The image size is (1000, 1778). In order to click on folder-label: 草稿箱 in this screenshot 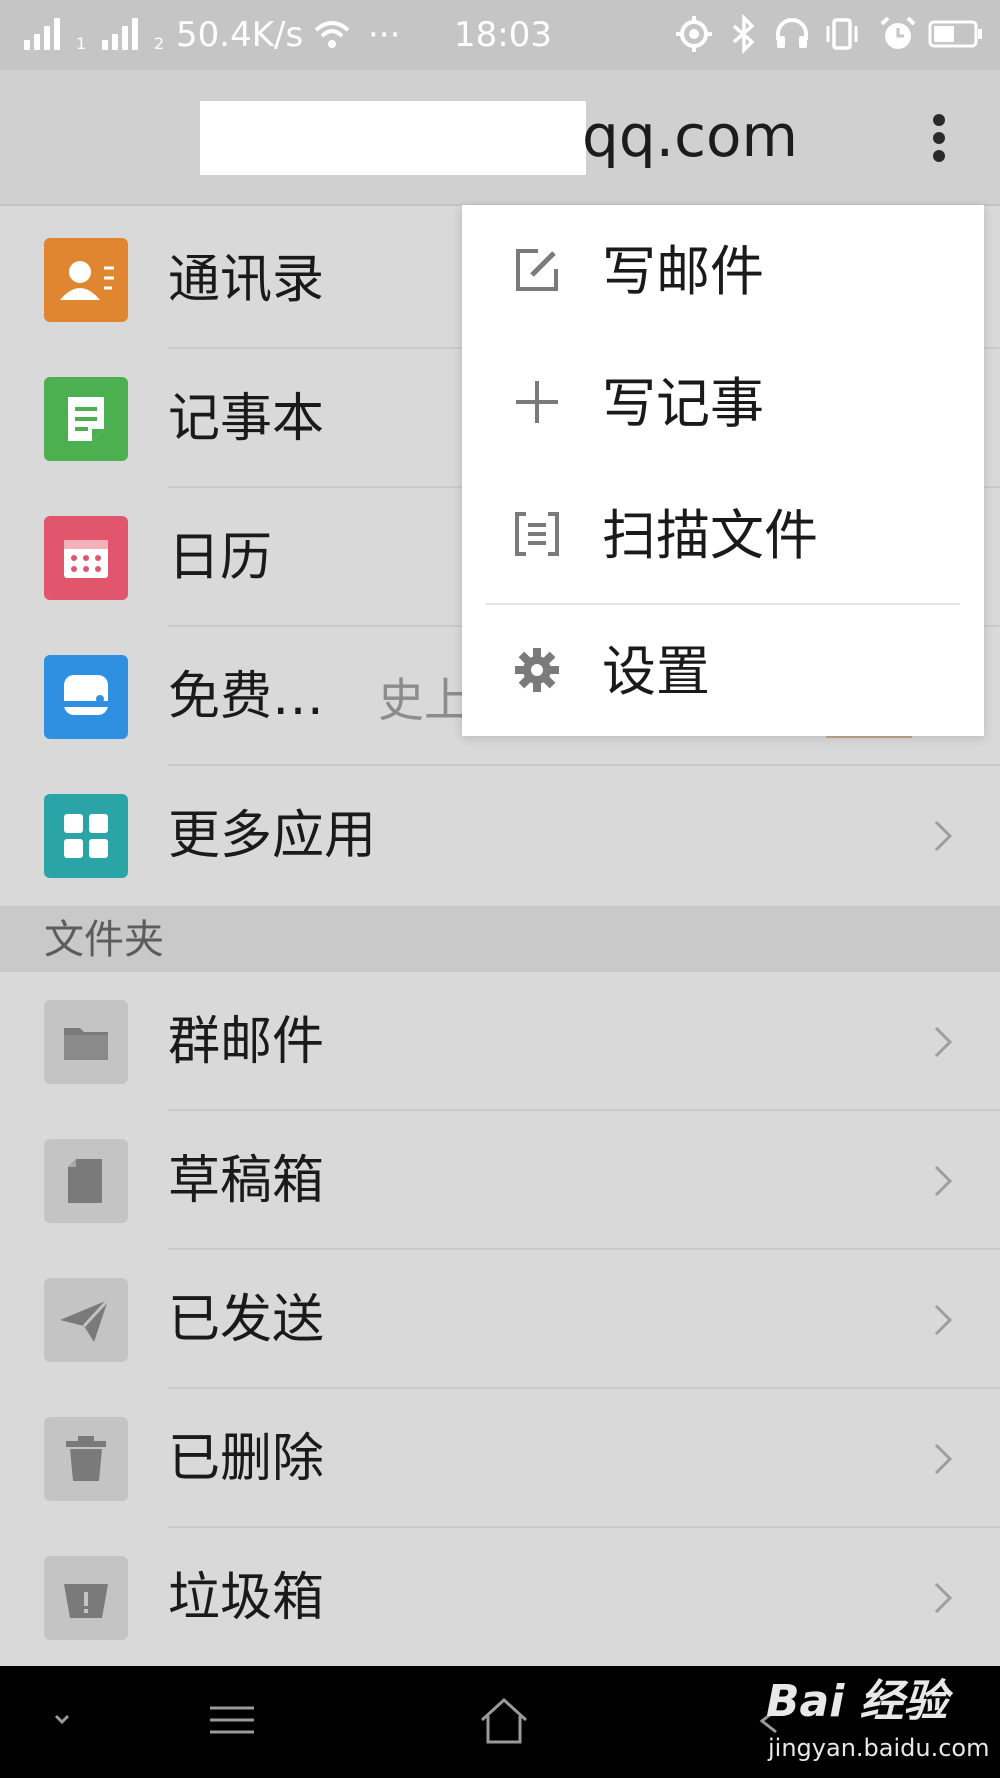, I will do `click(246, 1181)`.